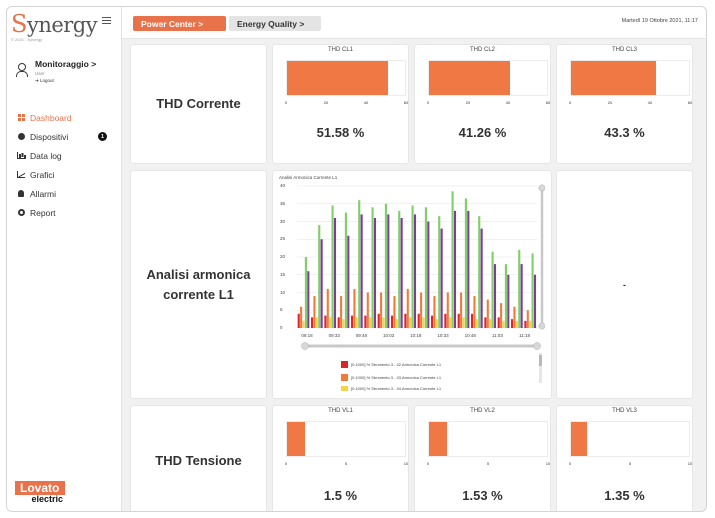 This screenshot has width=715, height=518. I want to click on gauge-value: 1.5 %, so click(340, 495).